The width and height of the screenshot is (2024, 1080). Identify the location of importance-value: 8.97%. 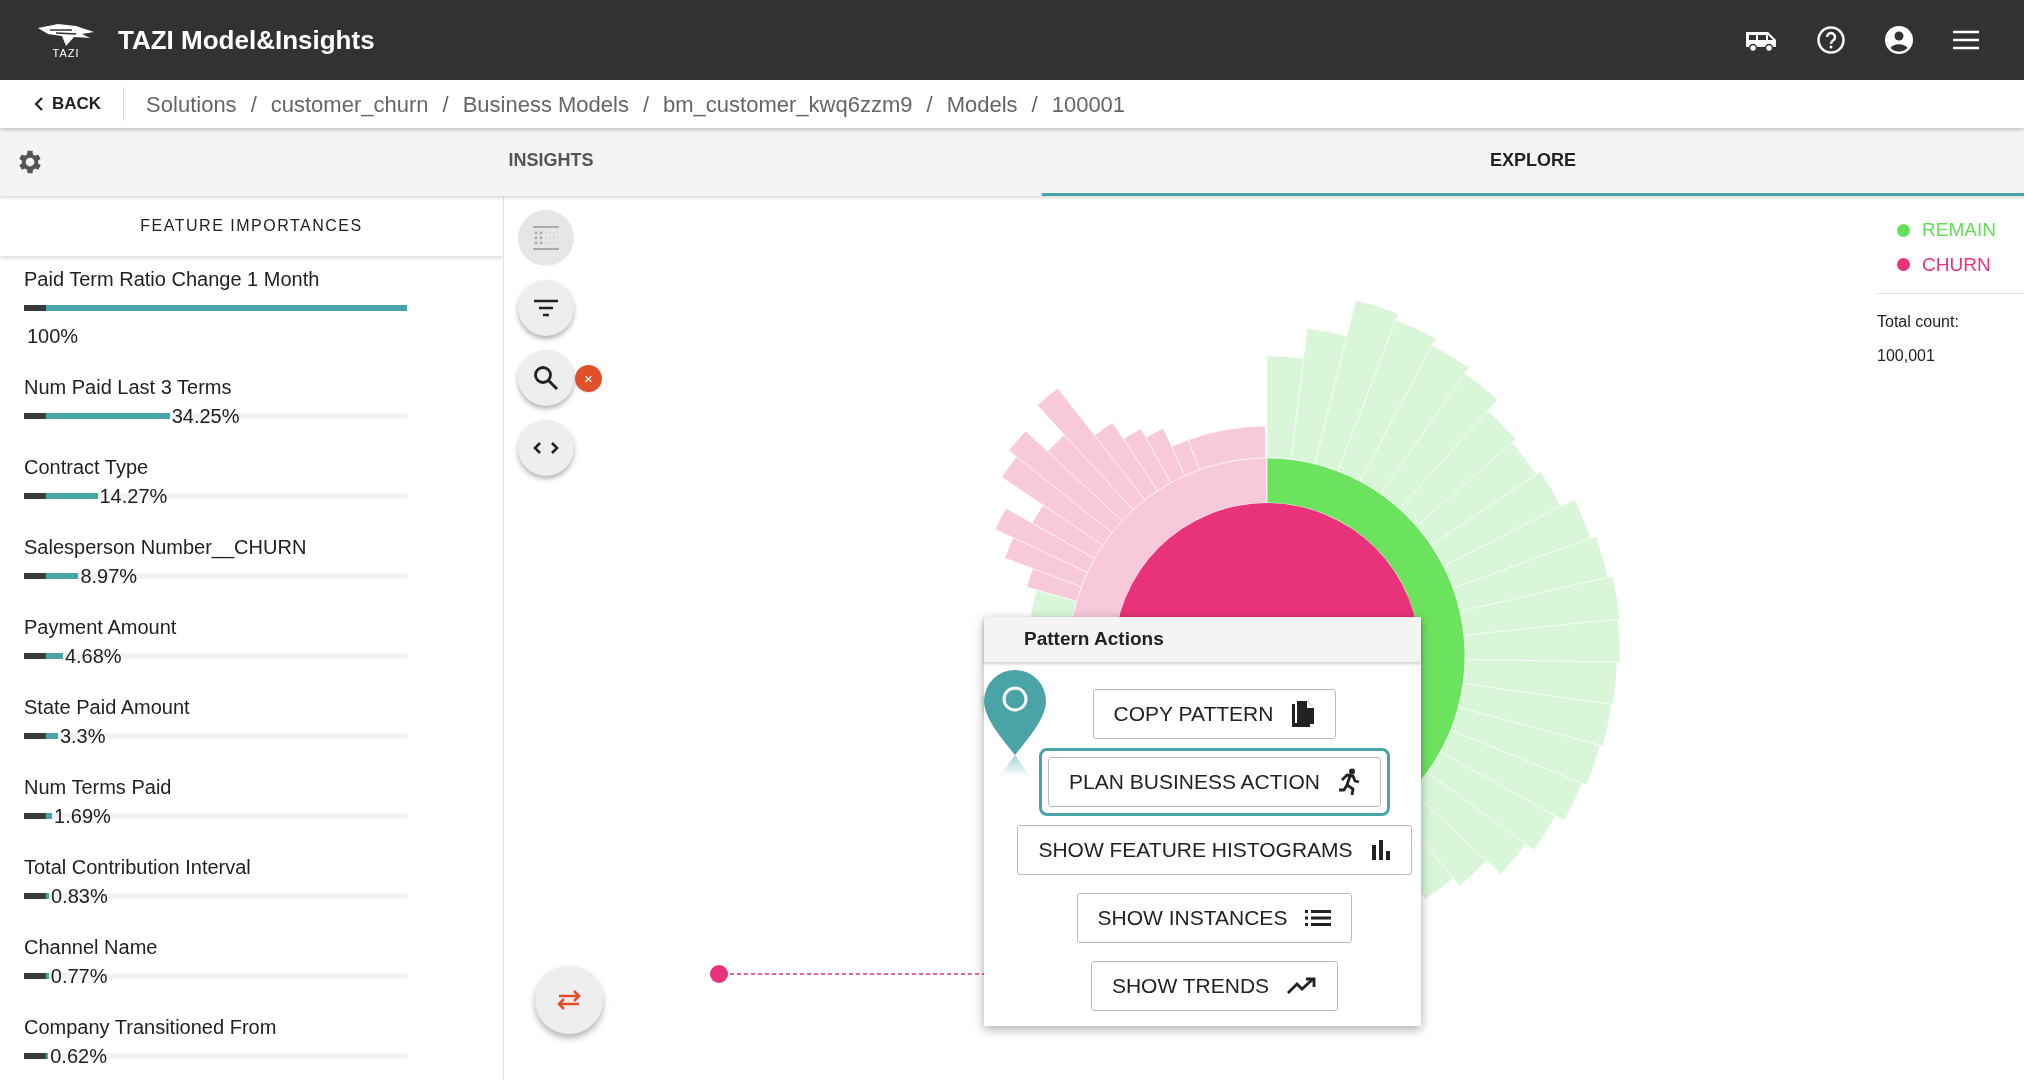
(109, 576).